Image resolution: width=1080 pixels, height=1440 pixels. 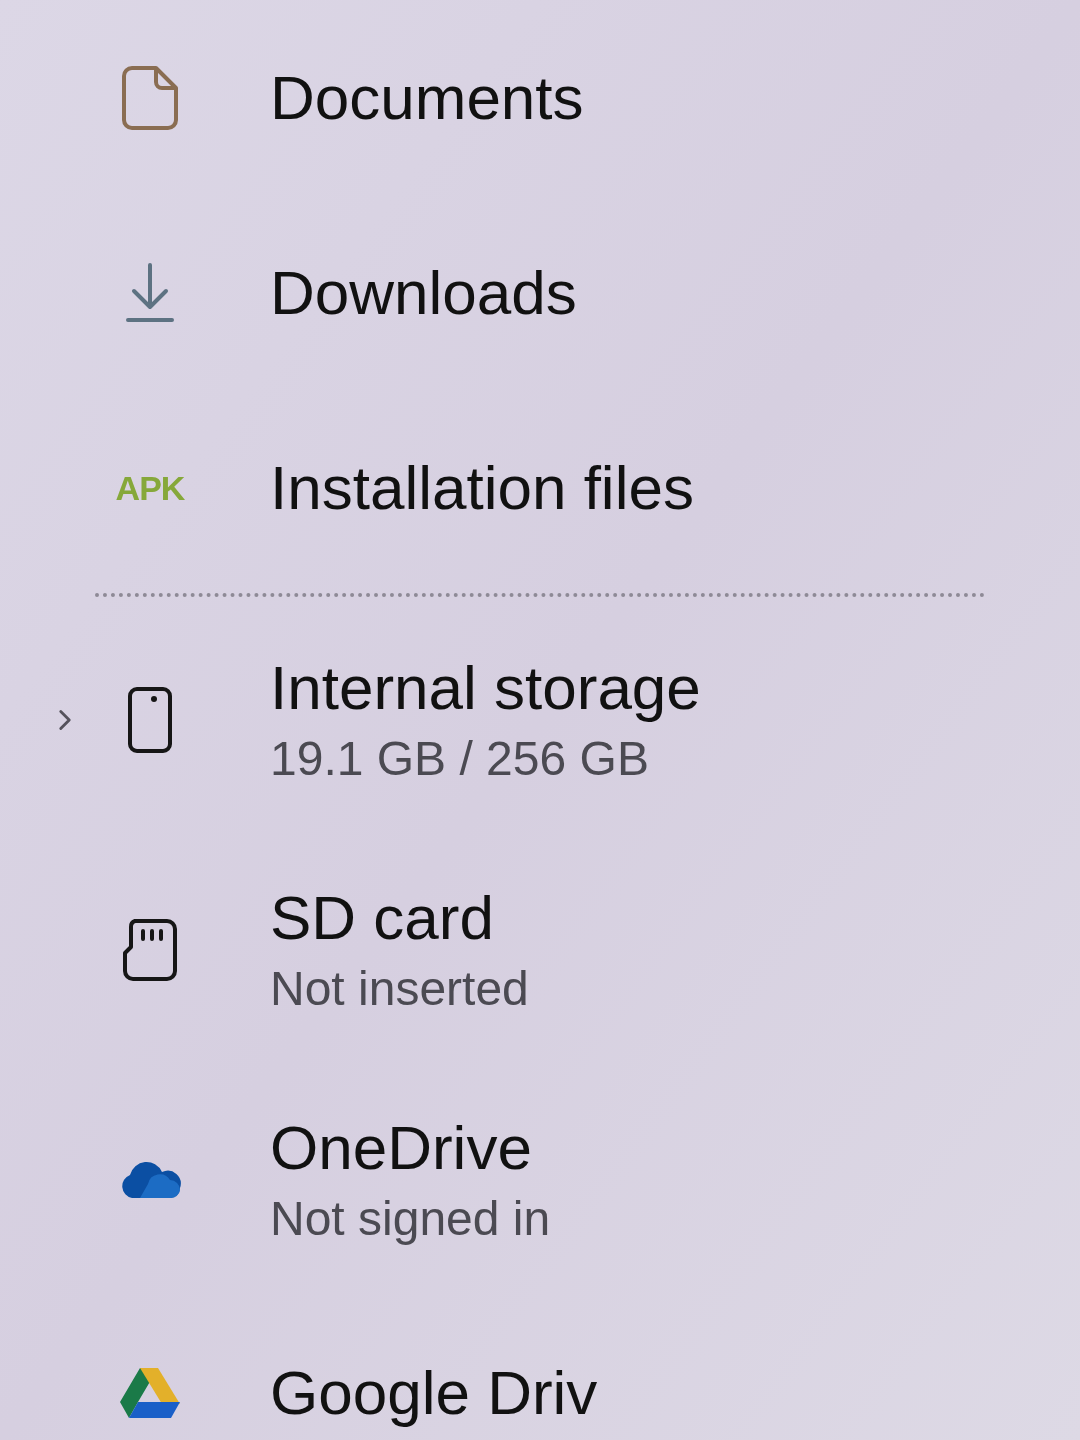 What do you see at coordinates (401, 1148) in the screenshot?
I see `item-title: OneDrive` at bounding box center [401, 1148].